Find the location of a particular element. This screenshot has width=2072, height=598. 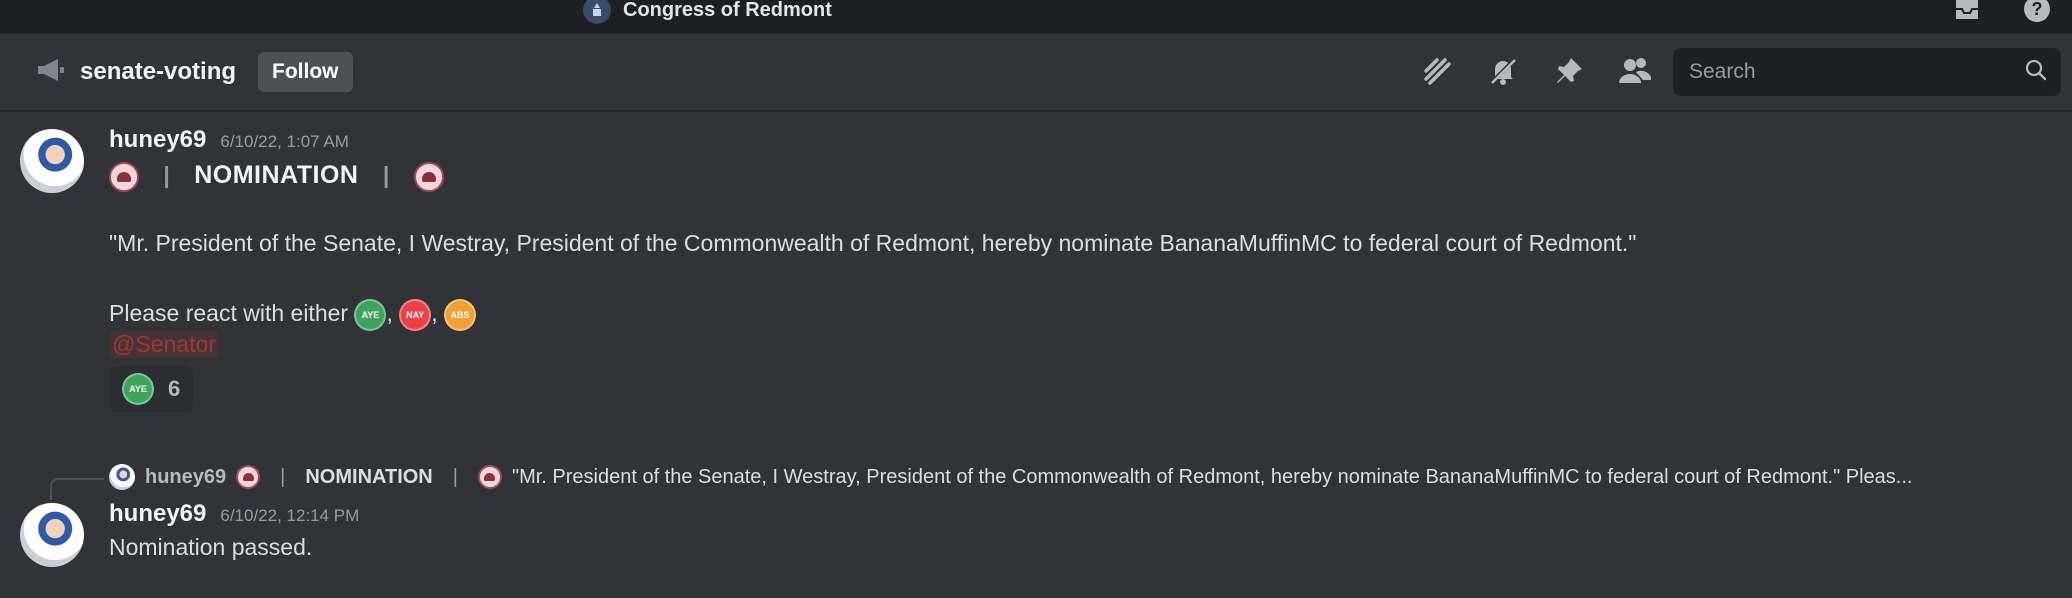

role-mention: @Senator is located at coordinates (164, 344).